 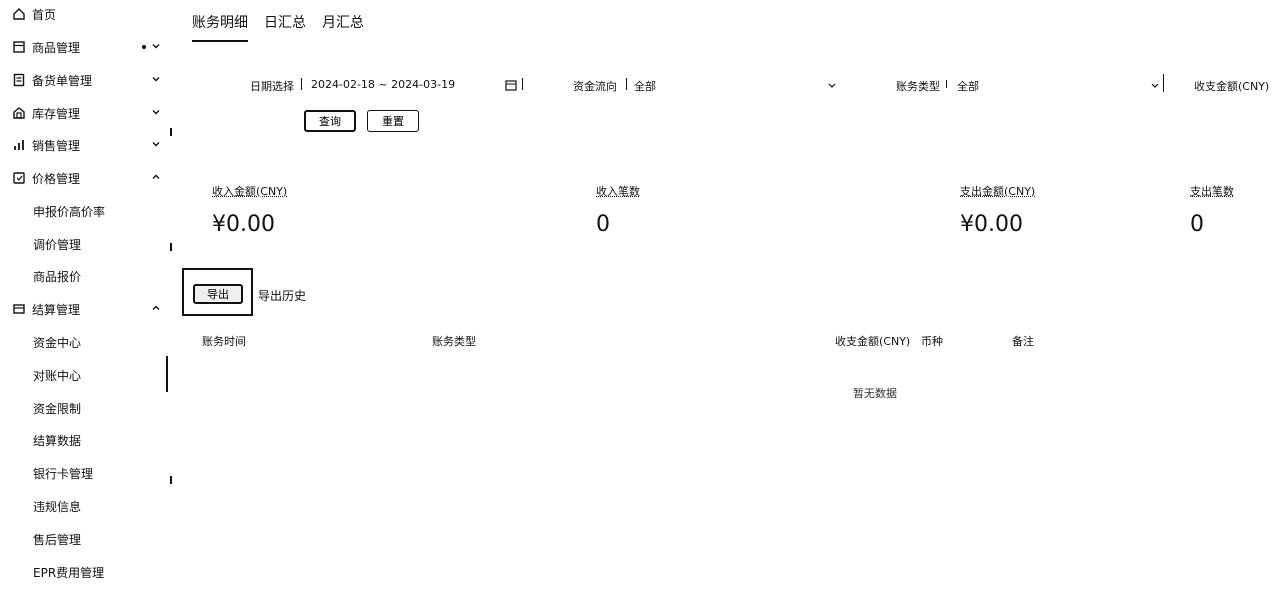 I want to click on income-count-label: 收入笔数, so click(x=618, y=191).